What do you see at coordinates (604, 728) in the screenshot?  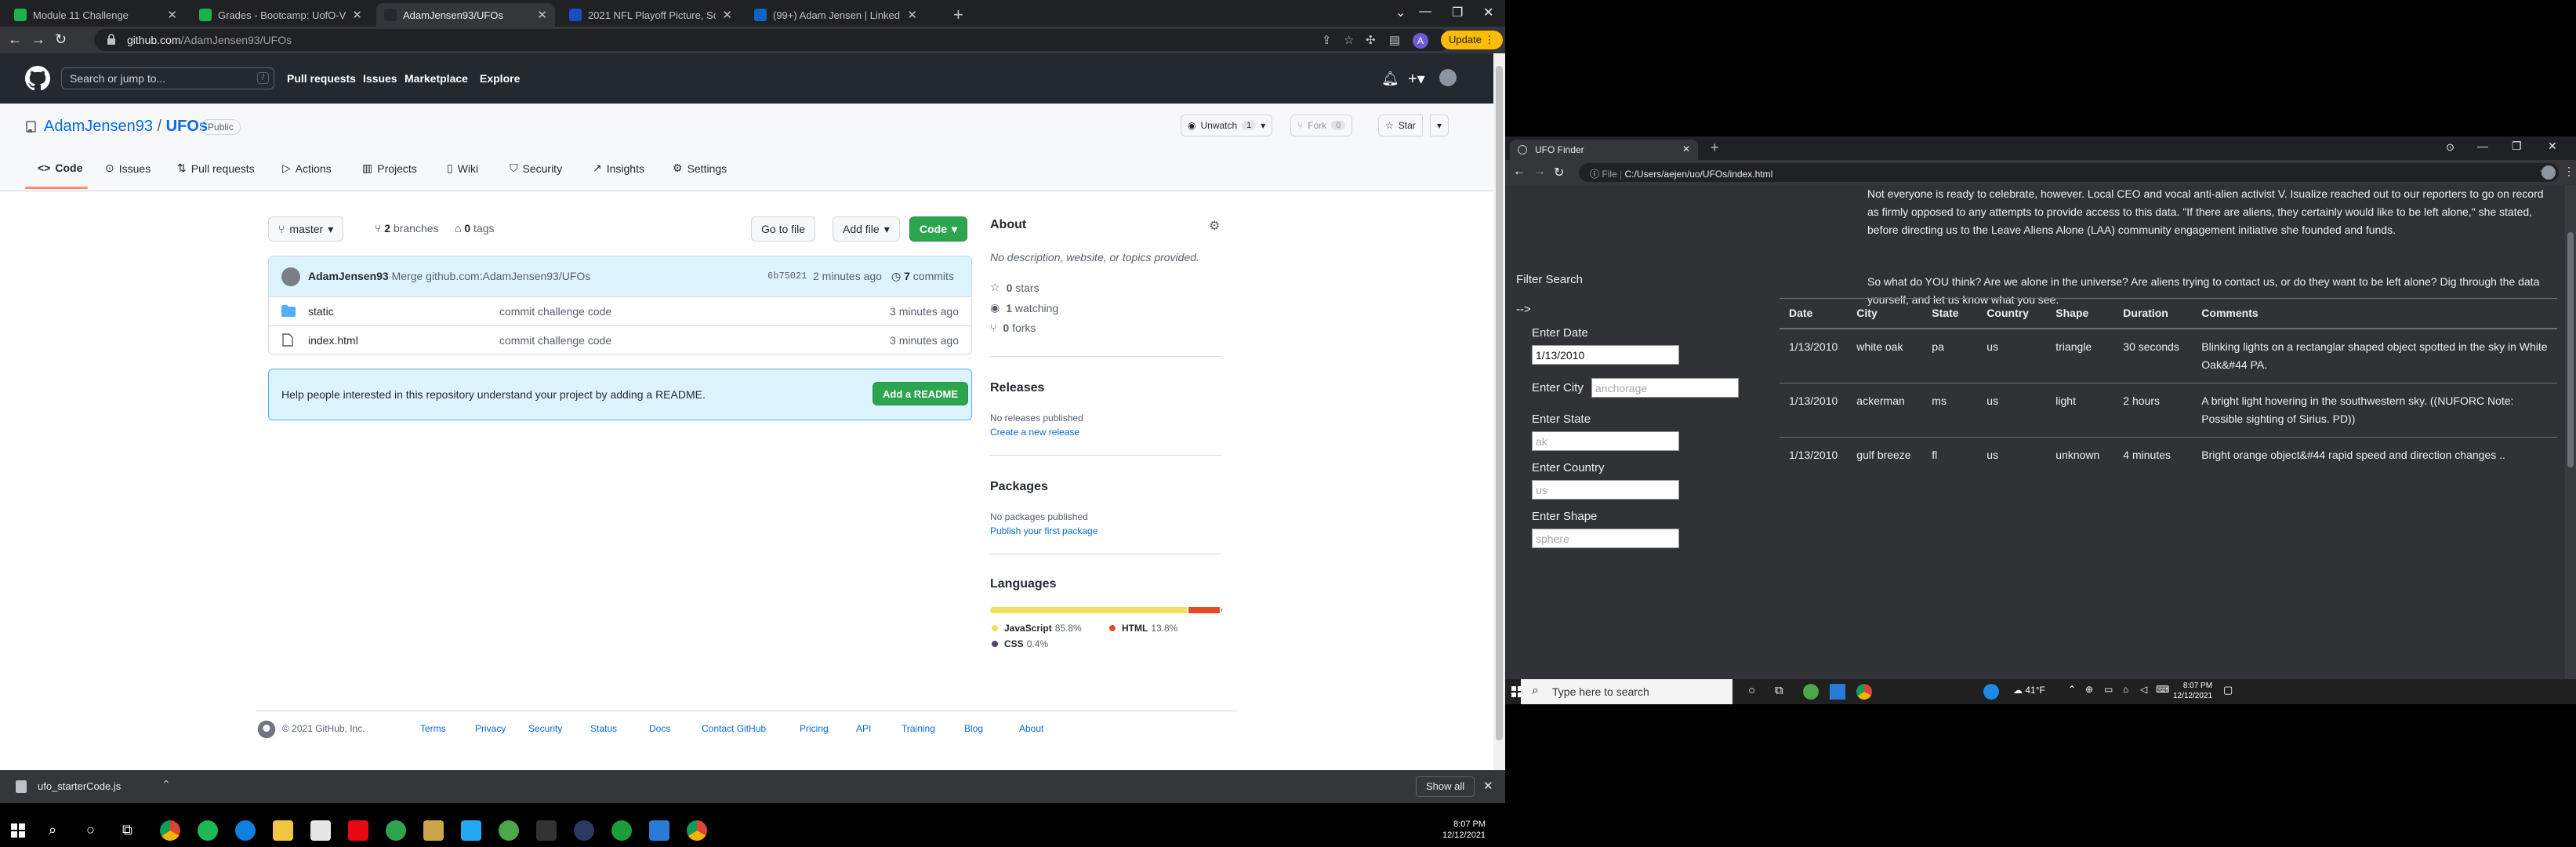 I see `footer-link: Status` at bounding box center [604, 728].